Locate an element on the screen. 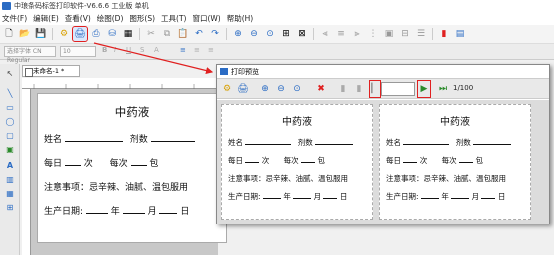  zoom-fit-icon: ⊙ is located at coordinates (297, 89).